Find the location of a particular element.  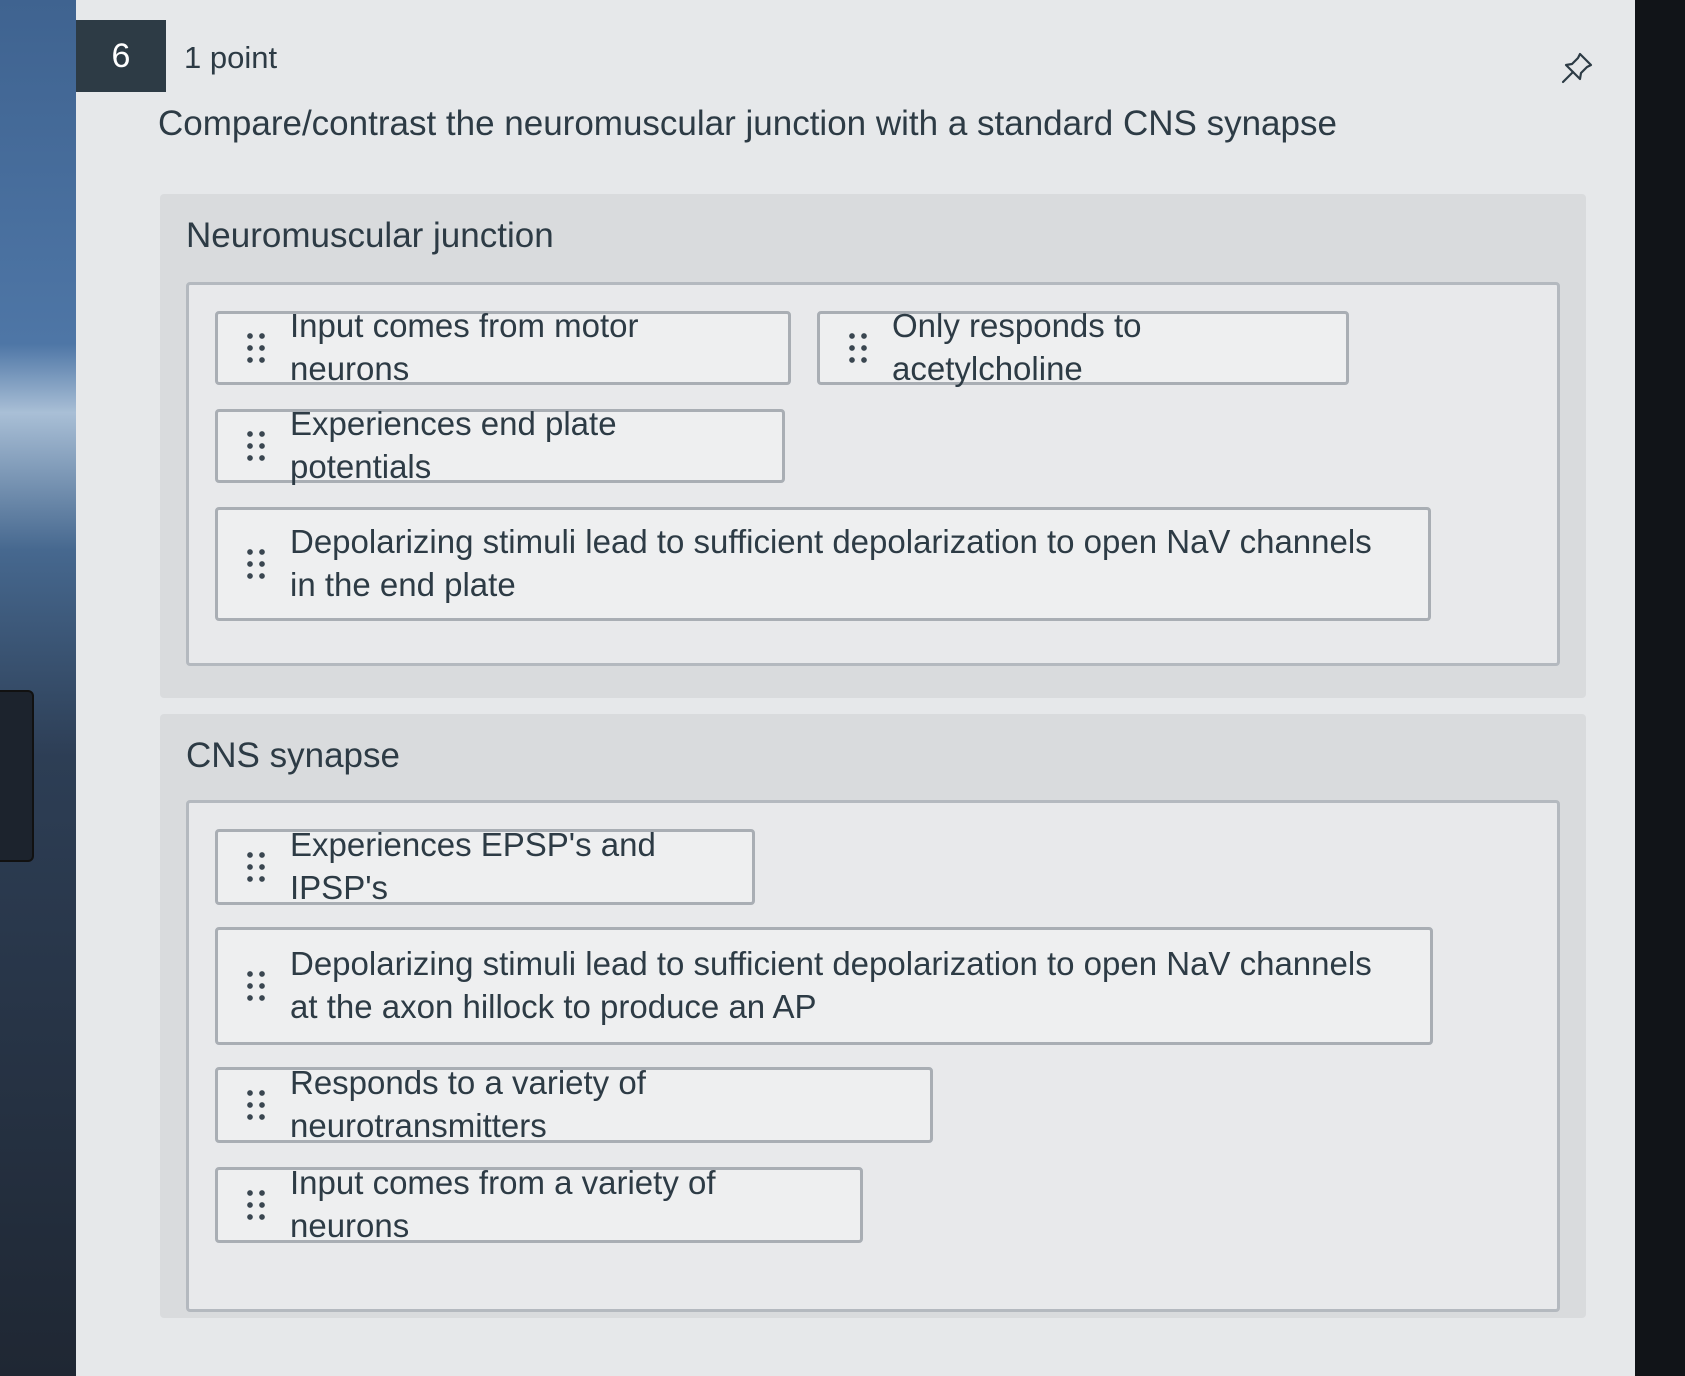

device-bezel-right is located at coordinates (1660, 688).